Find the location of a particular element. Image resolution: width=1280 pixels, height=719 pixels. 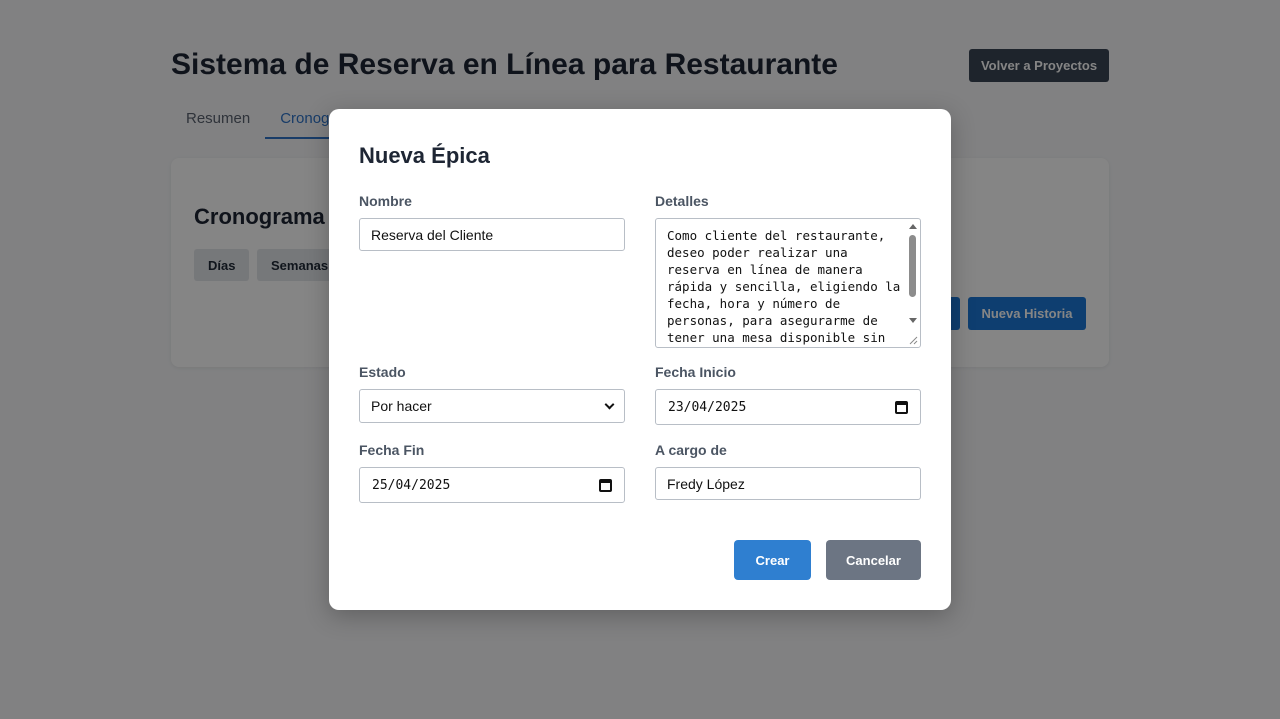

scroll-down-arrow-icon is located at coordinates (913, 320).